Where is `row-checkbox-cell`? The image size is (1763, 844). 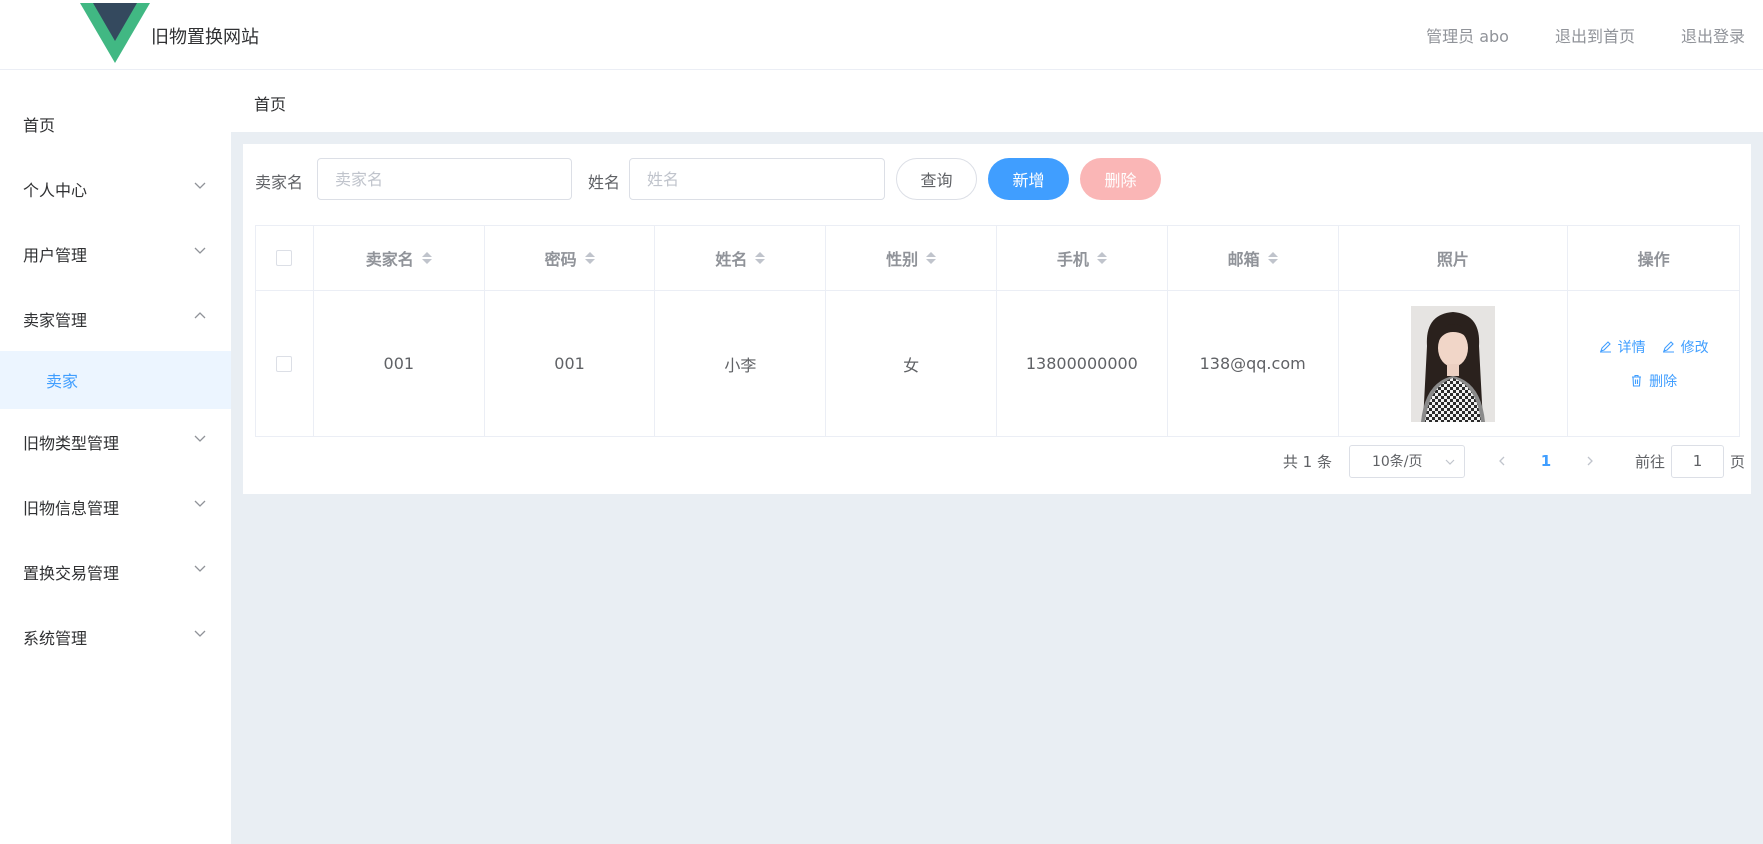 row-checkbox-cell is located at coordinates (285, 363).